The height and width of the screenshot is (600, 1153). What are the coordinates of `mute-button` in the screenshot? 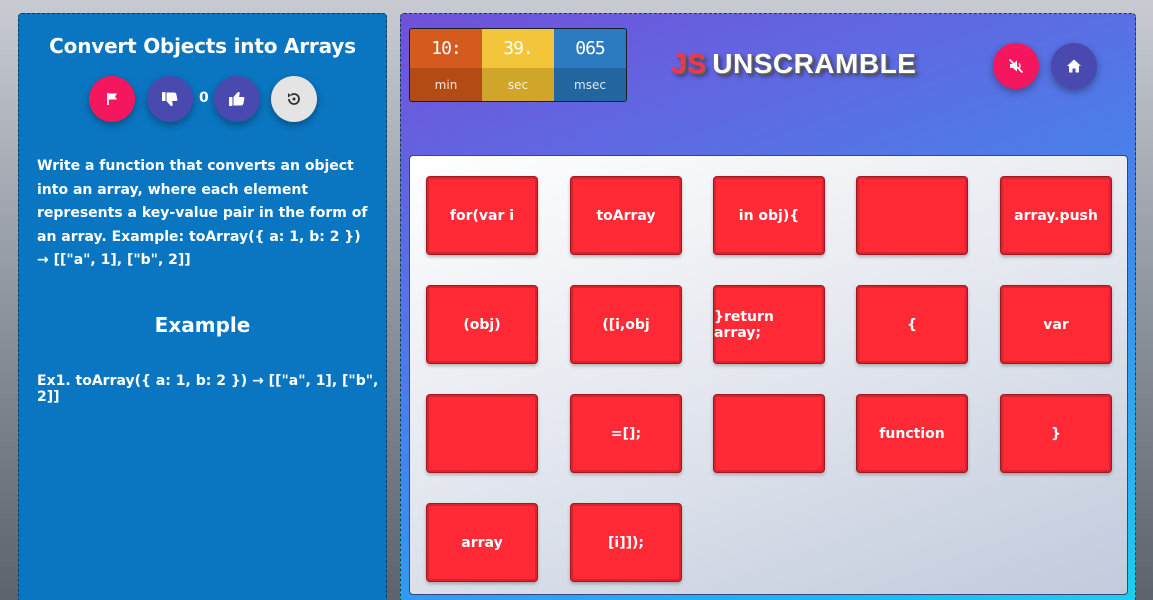 It's located at (1016, 66).